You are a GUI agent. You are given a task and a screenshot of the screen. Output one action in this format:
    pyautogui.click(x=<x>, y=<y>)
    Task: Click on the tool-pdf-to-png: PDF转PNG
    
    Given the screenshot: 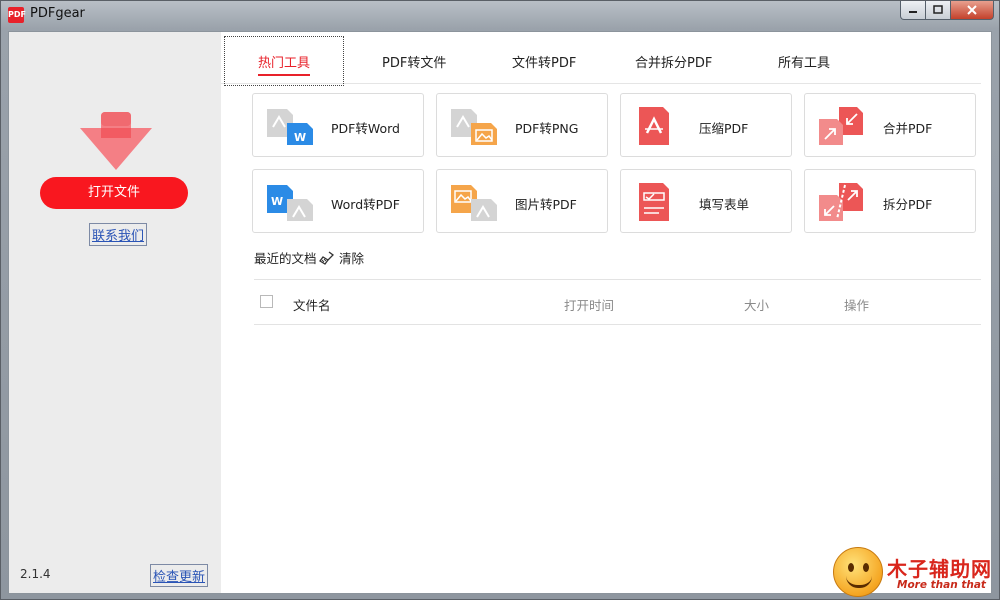 What is the action you would take?
    pyautogui.click(x=522, y=125)
    